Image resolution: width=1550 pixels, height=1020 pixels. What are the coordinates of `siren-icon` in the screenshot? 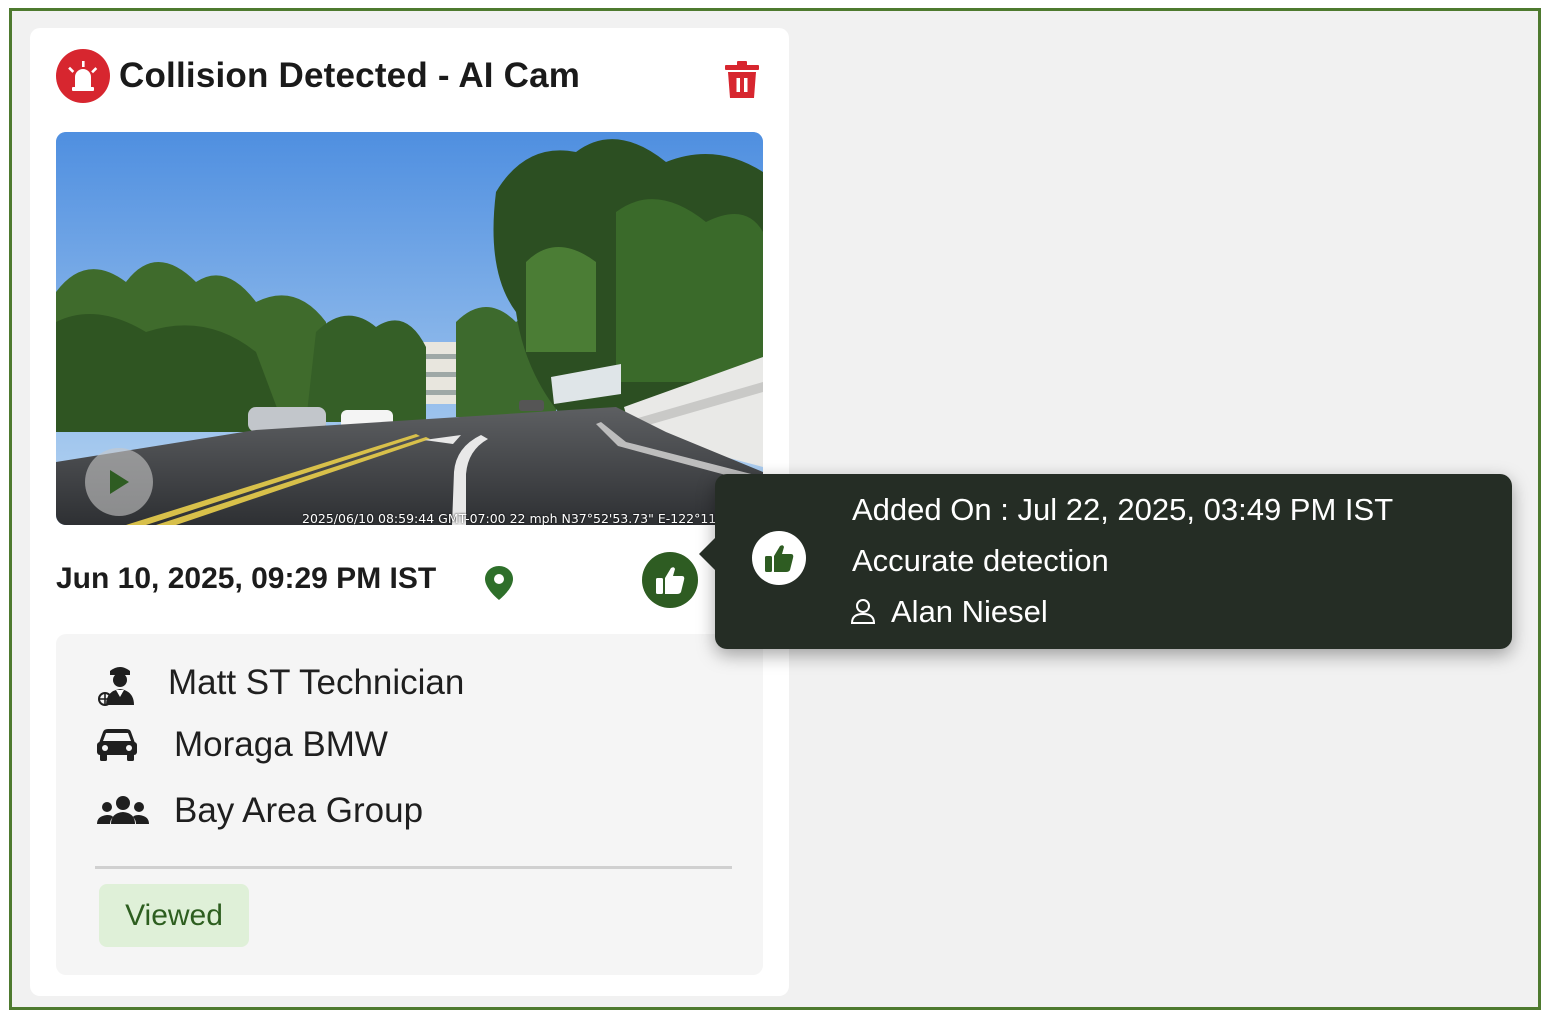 It's located at (83, 76).